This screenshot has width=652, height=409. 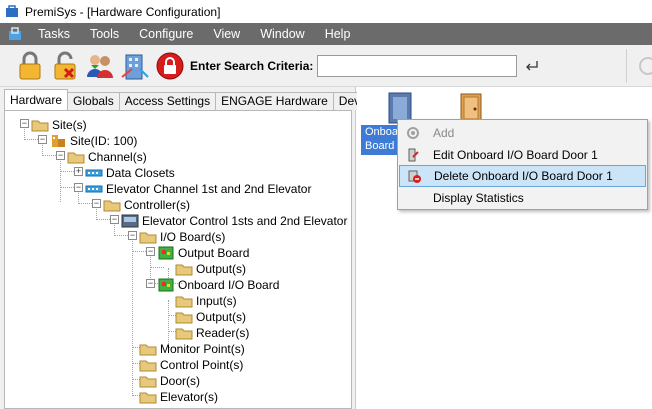 I want to click on tree-node-label: Controller(s), so click(x=157, y=205).